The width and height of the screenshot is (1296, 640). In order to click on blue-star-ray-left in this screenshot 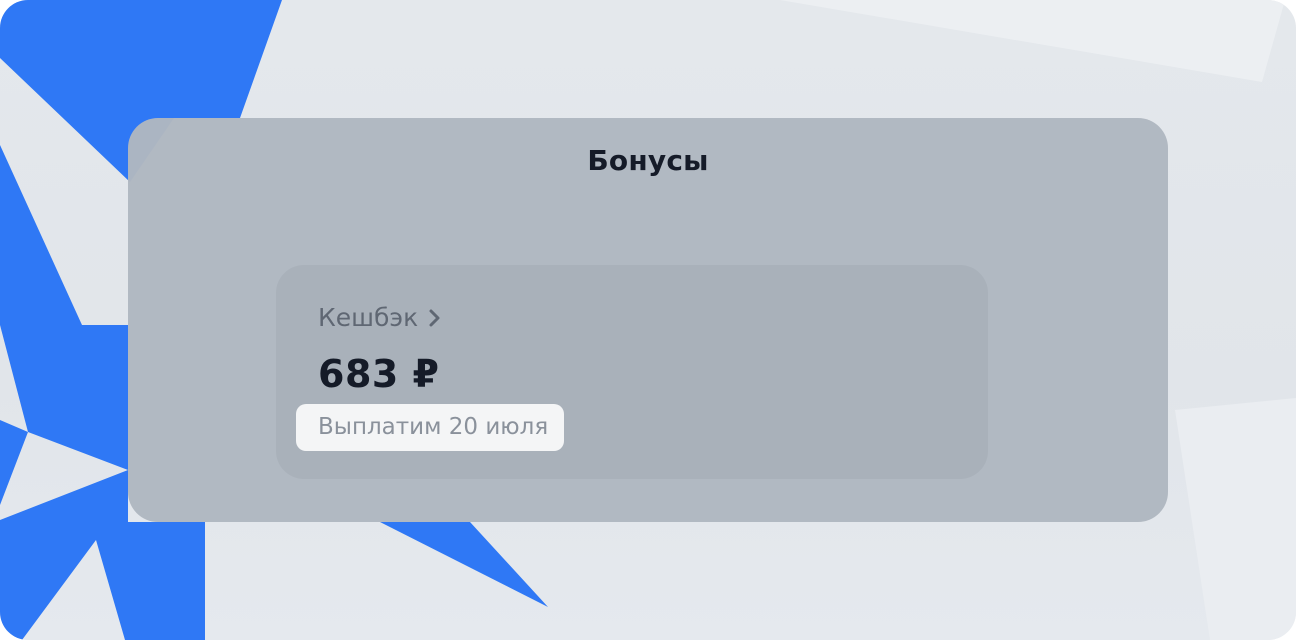, I will do `click(41, 235)`.